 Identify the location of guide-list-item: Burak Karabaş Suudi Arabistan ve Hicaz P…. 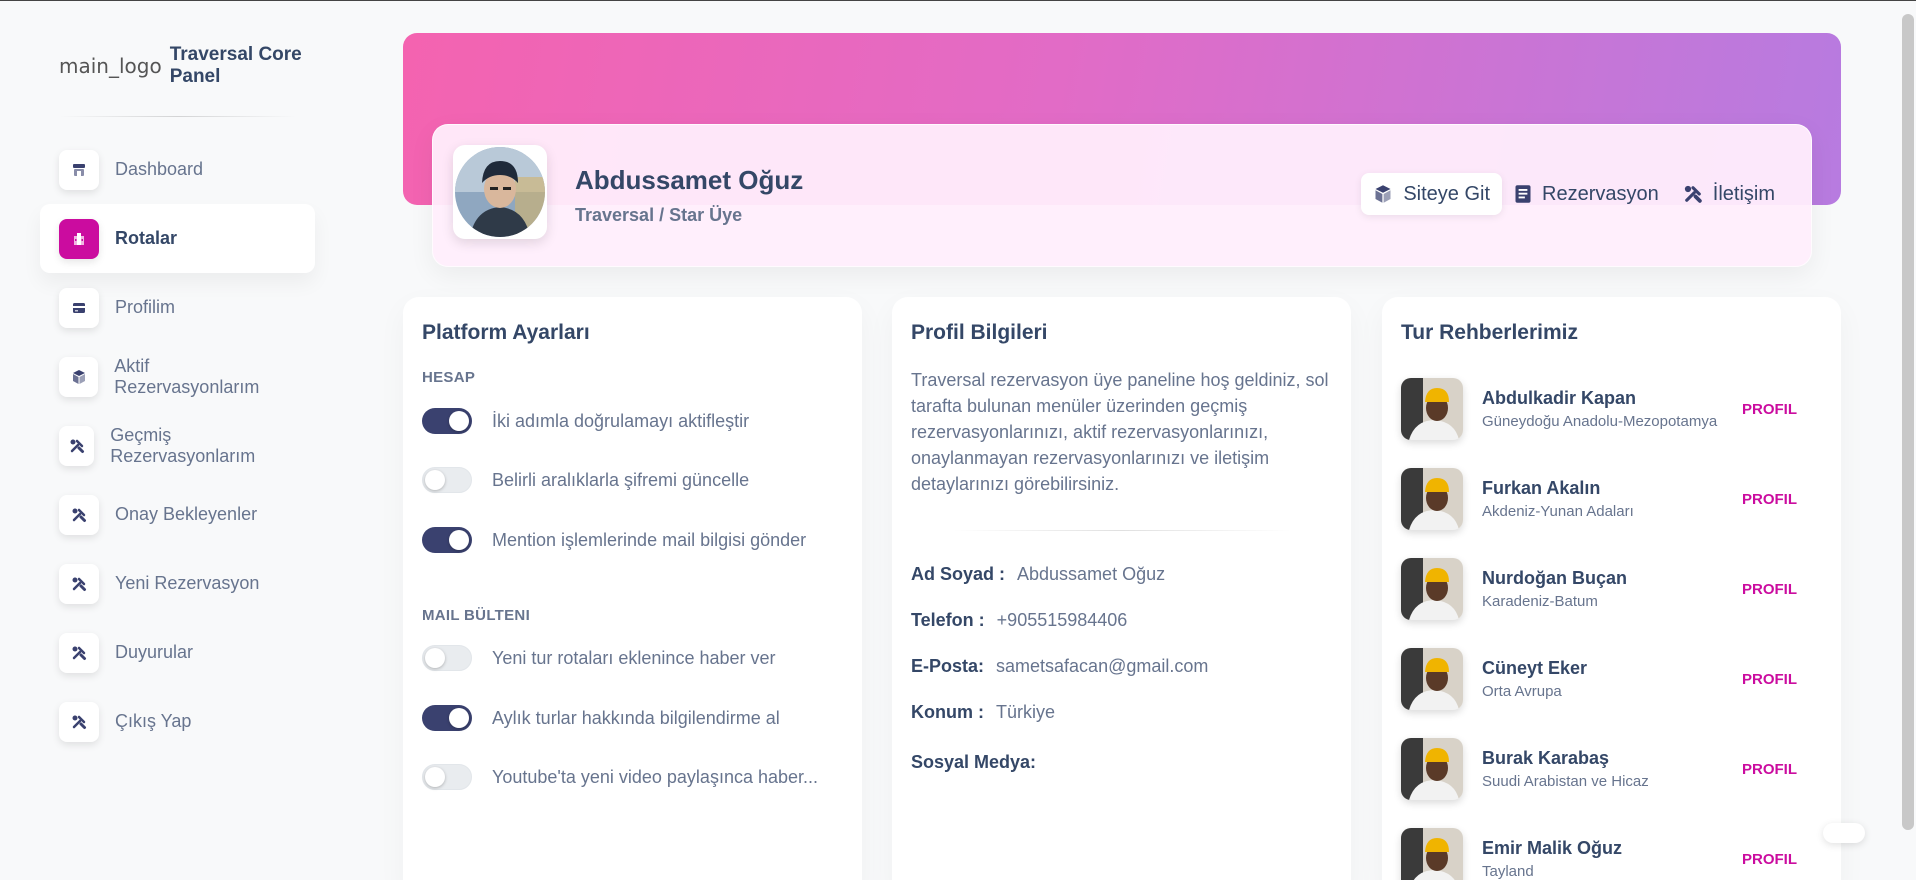
(1608, 769).